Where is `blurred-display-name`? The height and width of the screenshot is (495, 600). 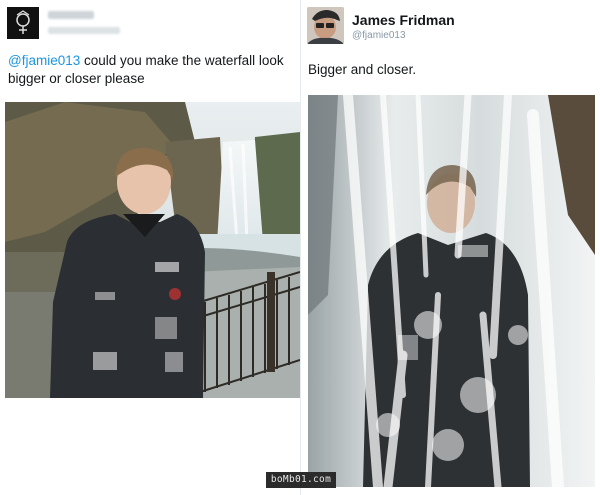
blurred-display-name is located at coordinates (71, 15).